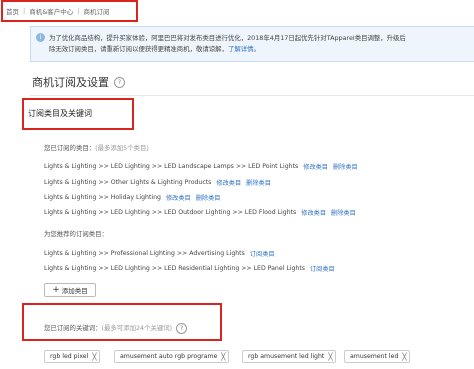 This screenshot has height=369, width=474. I want to click on keyword-tag-text: rgb amusement led light, so click(286, 356).